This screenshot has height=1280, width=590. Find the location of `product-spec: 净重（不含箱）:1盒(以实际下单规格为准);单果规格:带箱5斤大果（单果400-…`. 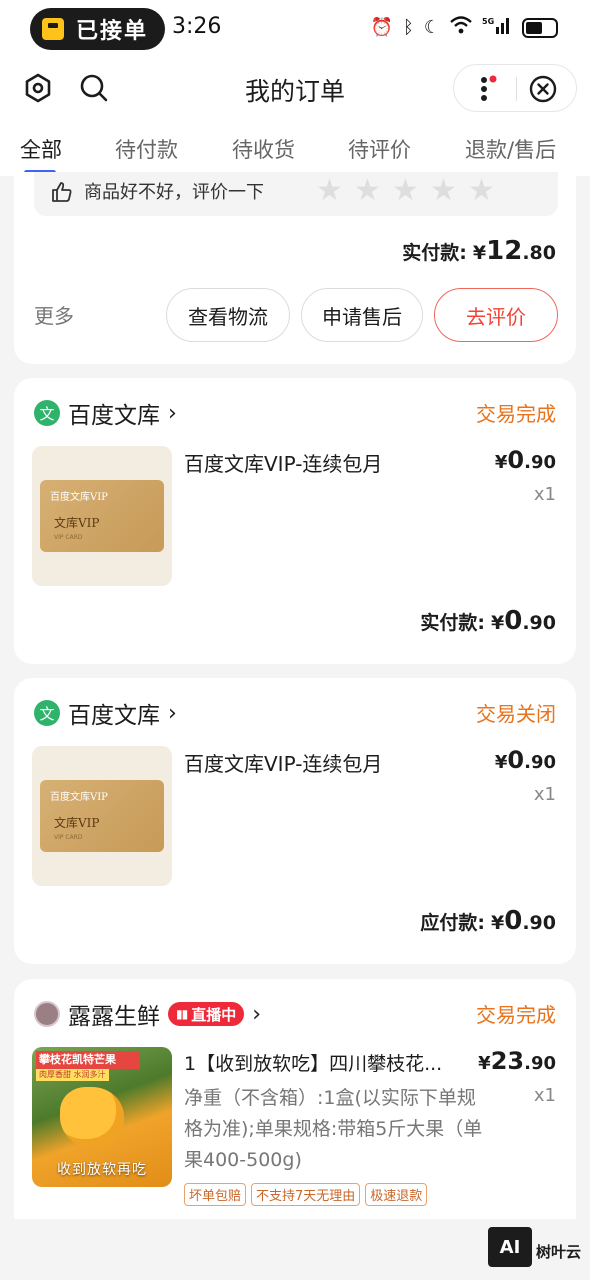

product-spec: 净重（不含箱）:1盒(以实际下单规格为准);单果规格:带箱5斤大果（单果400-… is located at coordinates (333, 1129).